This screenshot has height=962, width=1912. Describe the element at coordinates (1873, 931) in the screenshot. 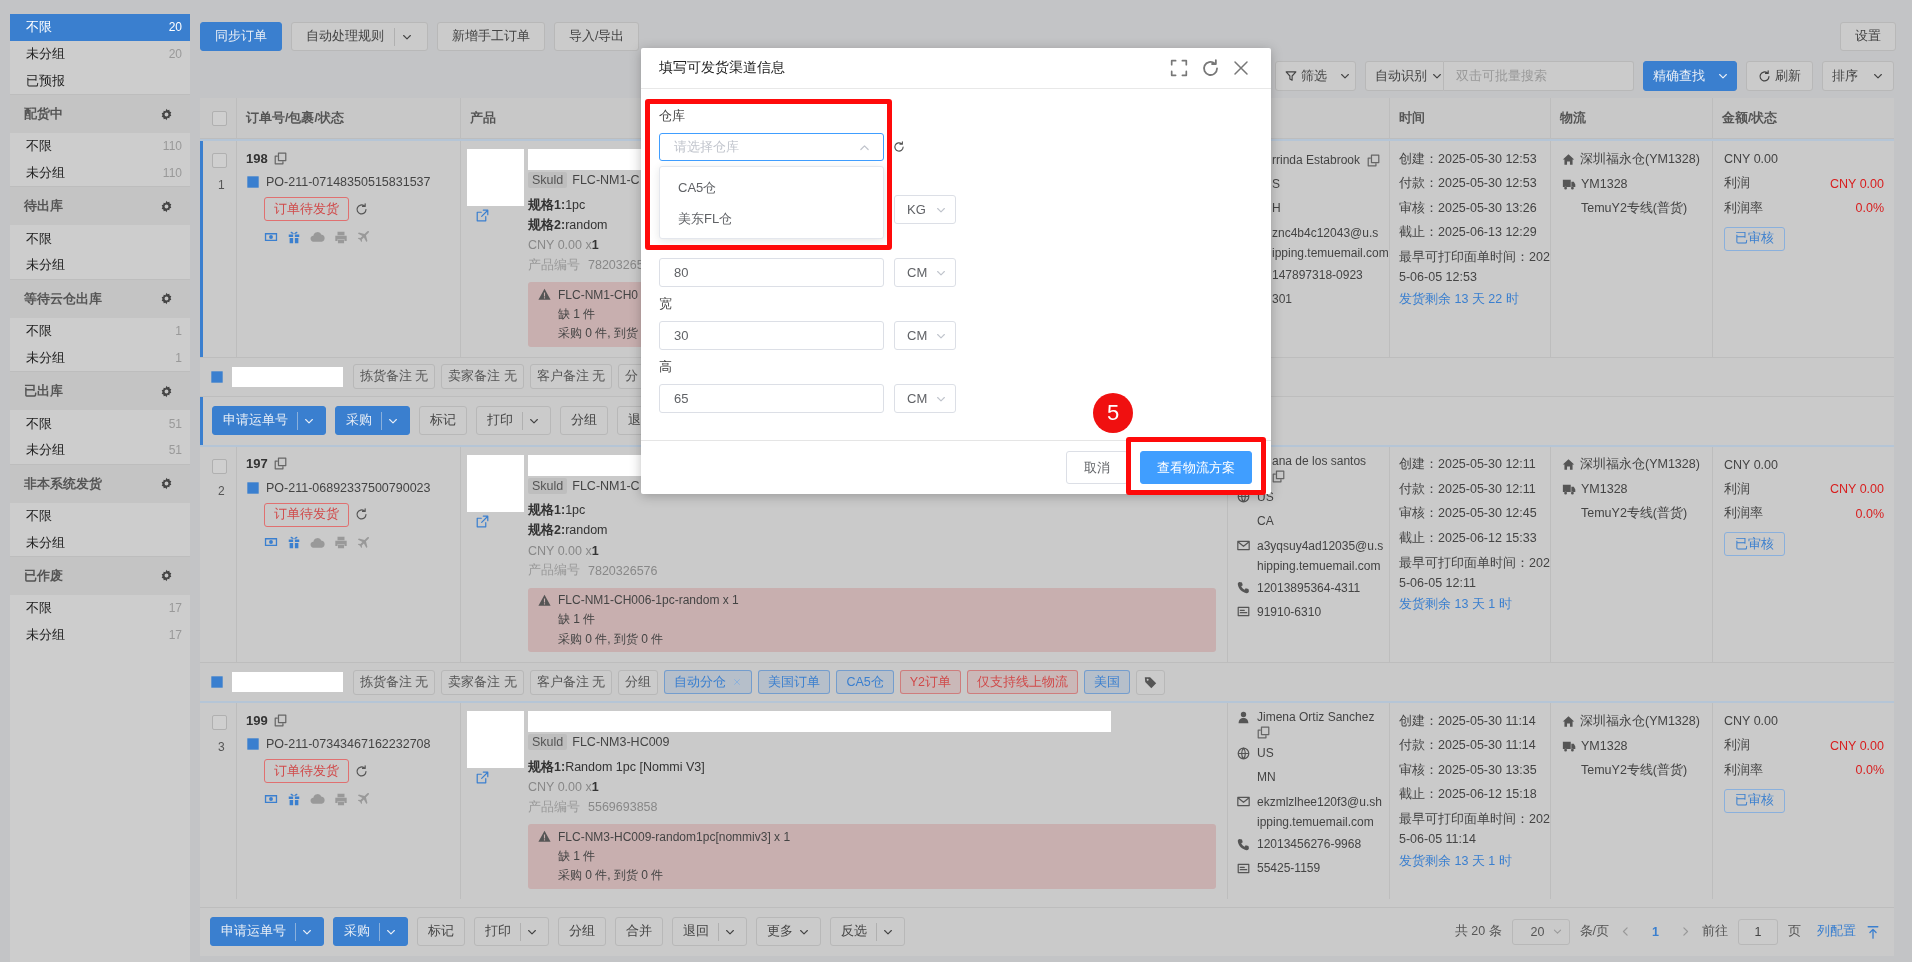

I see `back-to-top-icon` at that location.